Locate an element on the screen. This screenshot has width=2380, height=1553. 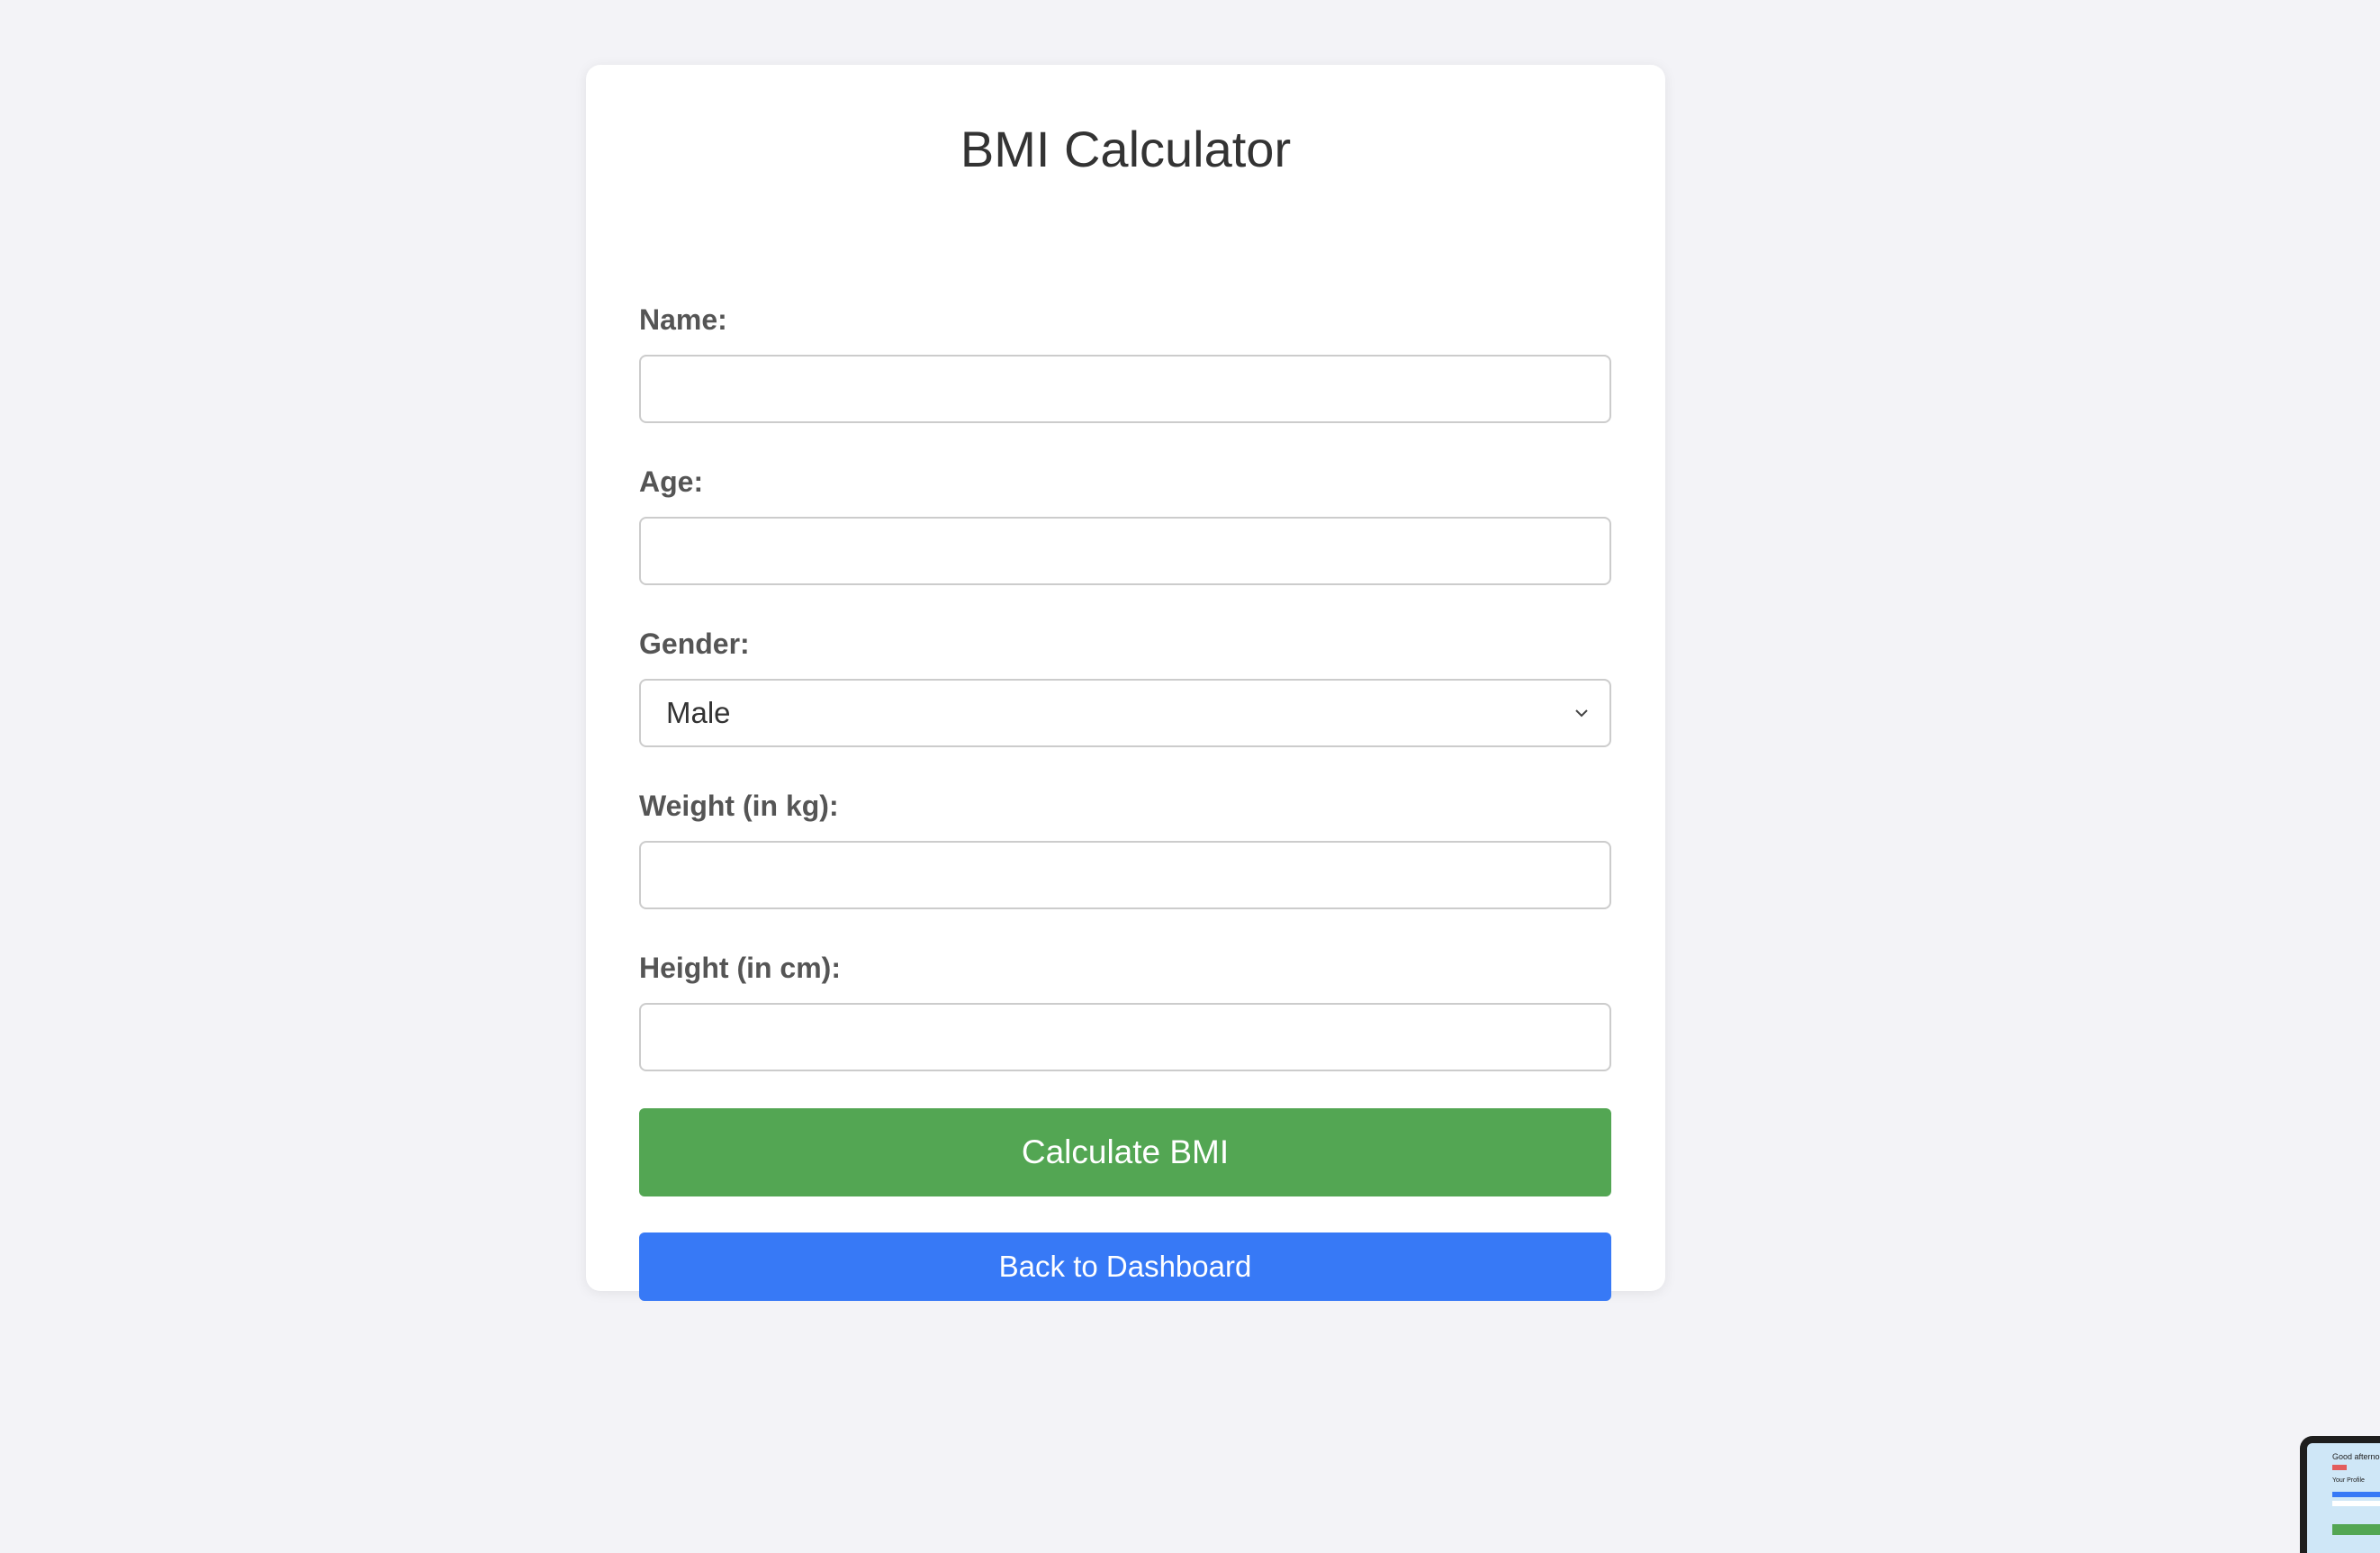
weight-input is located at coordinates (1125, 875).